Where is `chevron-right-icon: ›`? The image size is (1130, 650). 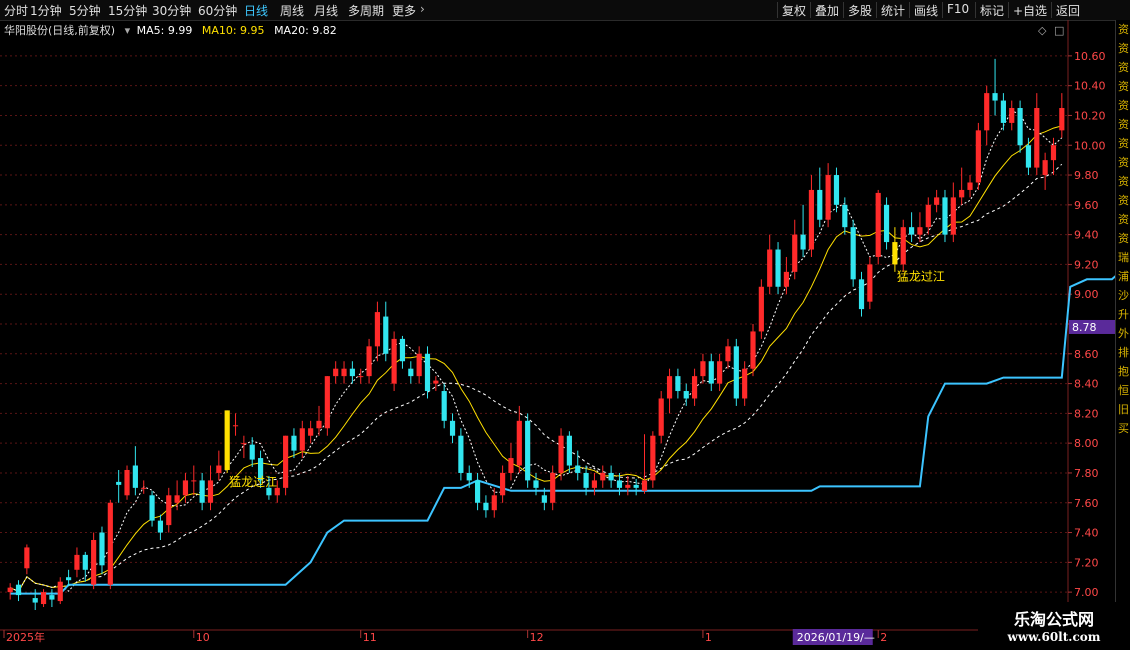 chevron-right-icon: › is located at coordinates (422, 9).